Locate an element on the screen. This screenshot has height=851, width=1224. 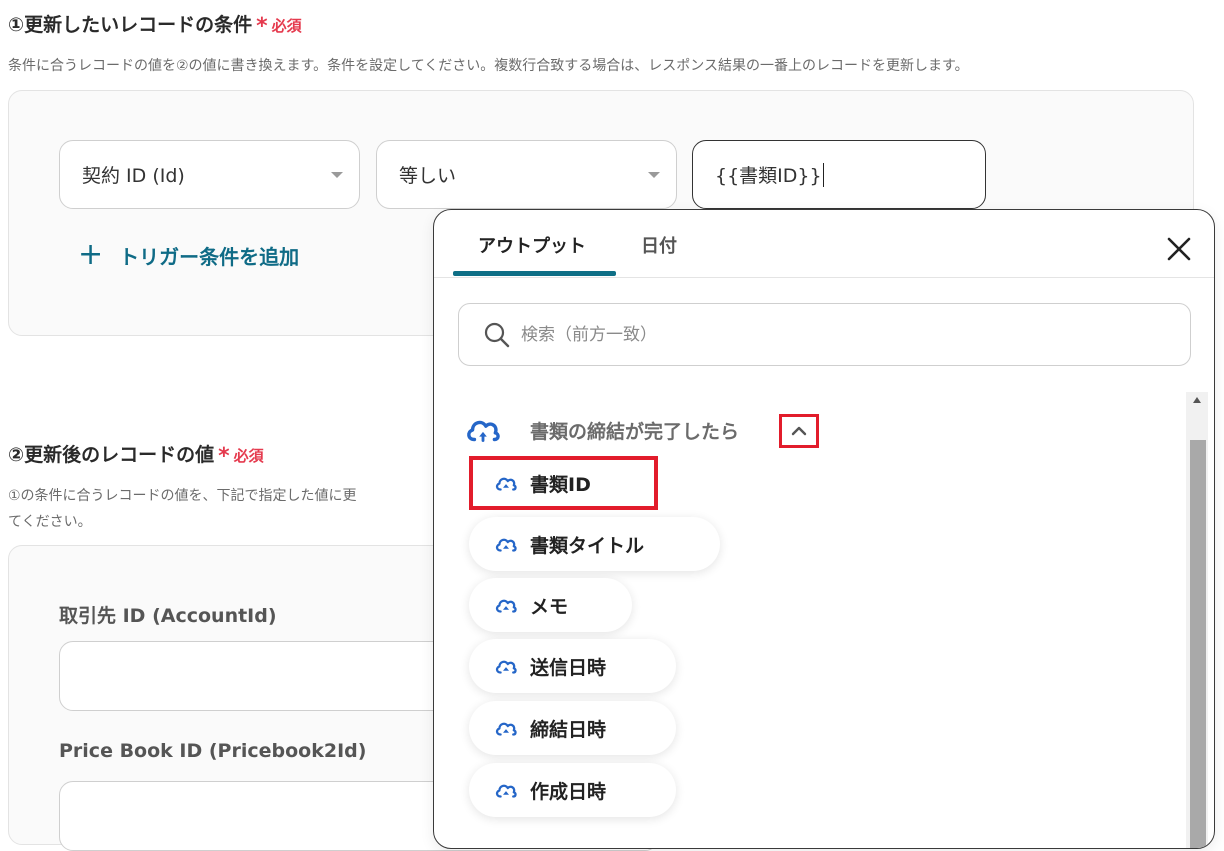
search-box is located at coordinates (824, 334).